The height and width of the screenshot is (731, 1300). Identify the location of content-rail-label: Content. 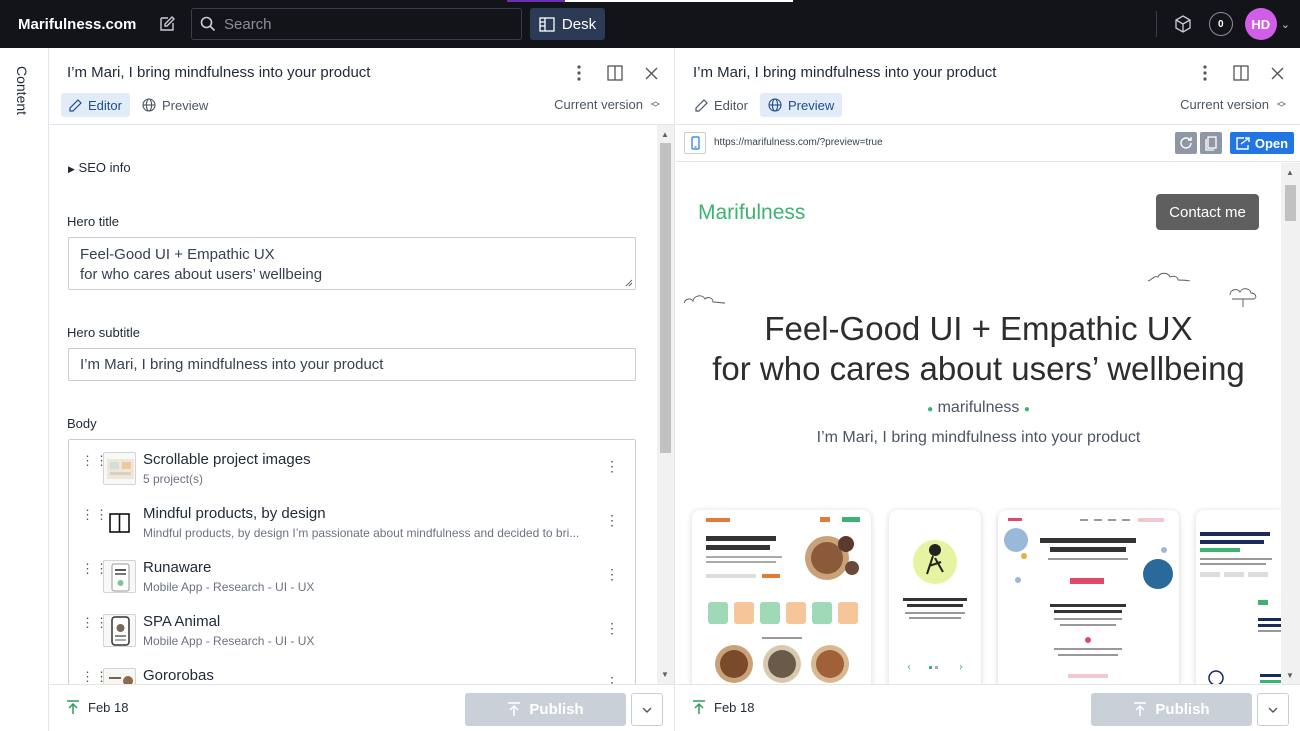
(22, 90).